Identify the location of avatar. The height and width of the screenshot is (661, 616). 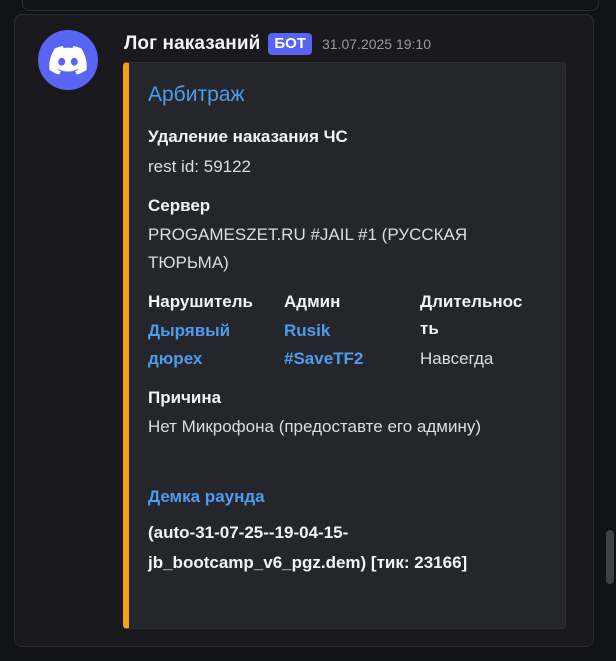
(68, 60).